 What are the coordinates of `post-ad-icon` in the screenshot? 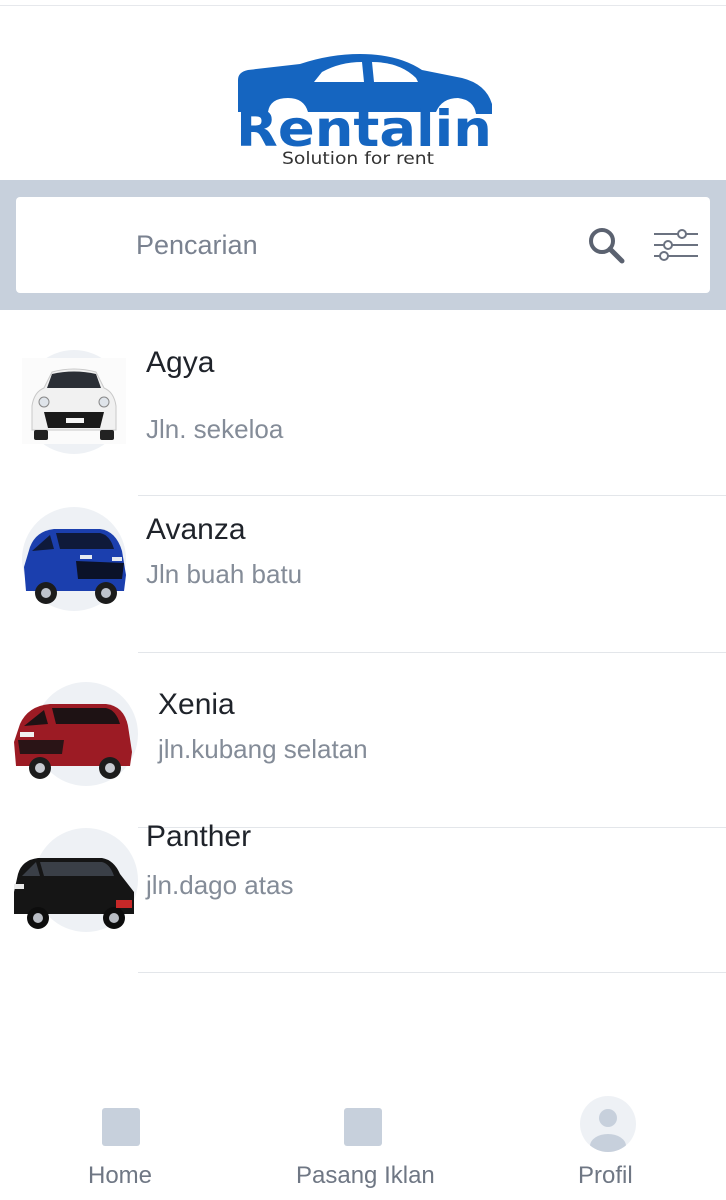 It's located at (363, 1127).